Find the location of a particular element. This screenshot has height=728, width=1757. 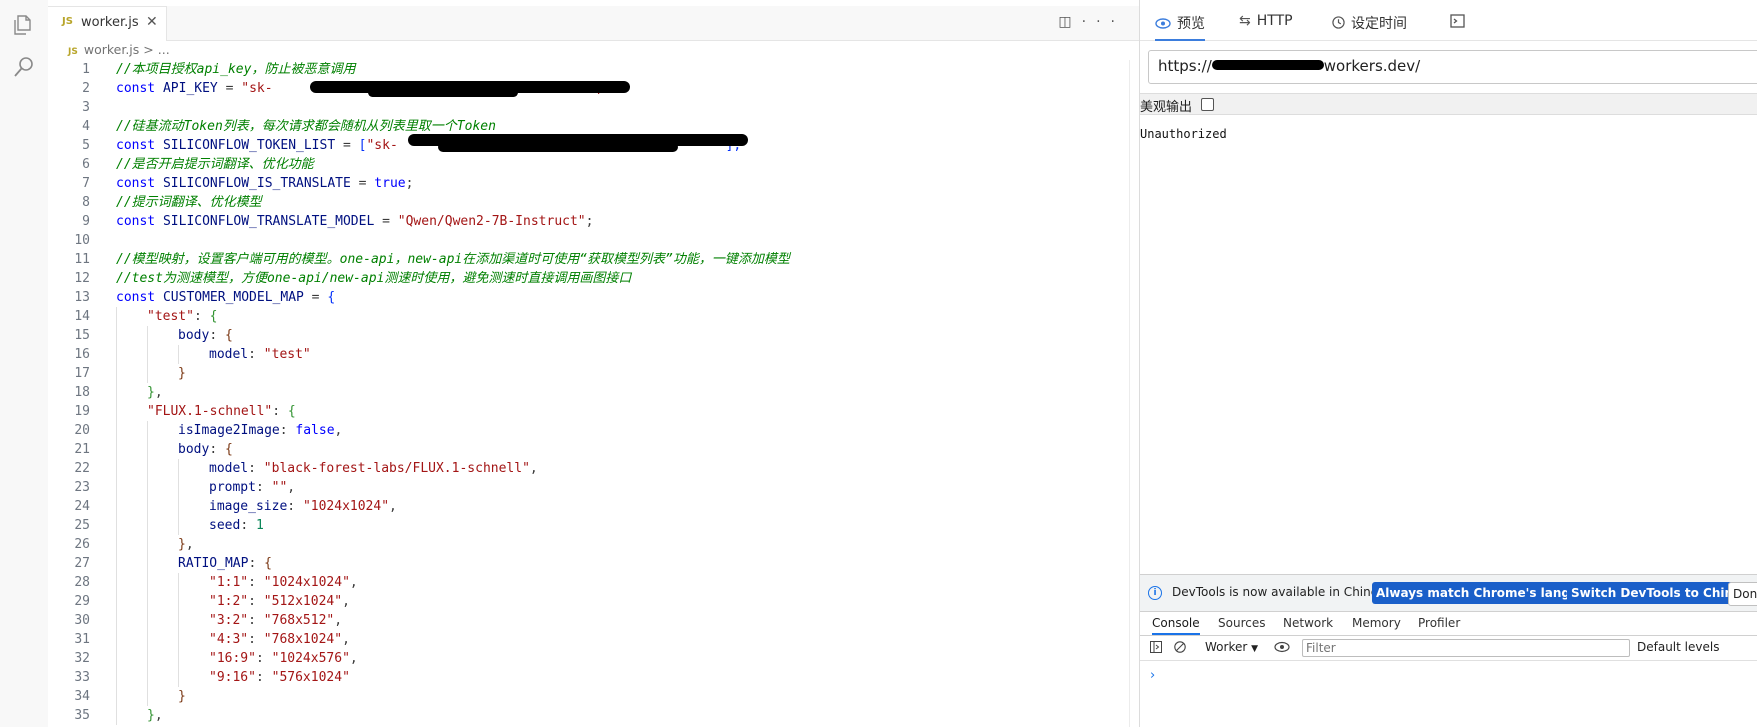

line-number: 5 is located at coordinates (86, 145).